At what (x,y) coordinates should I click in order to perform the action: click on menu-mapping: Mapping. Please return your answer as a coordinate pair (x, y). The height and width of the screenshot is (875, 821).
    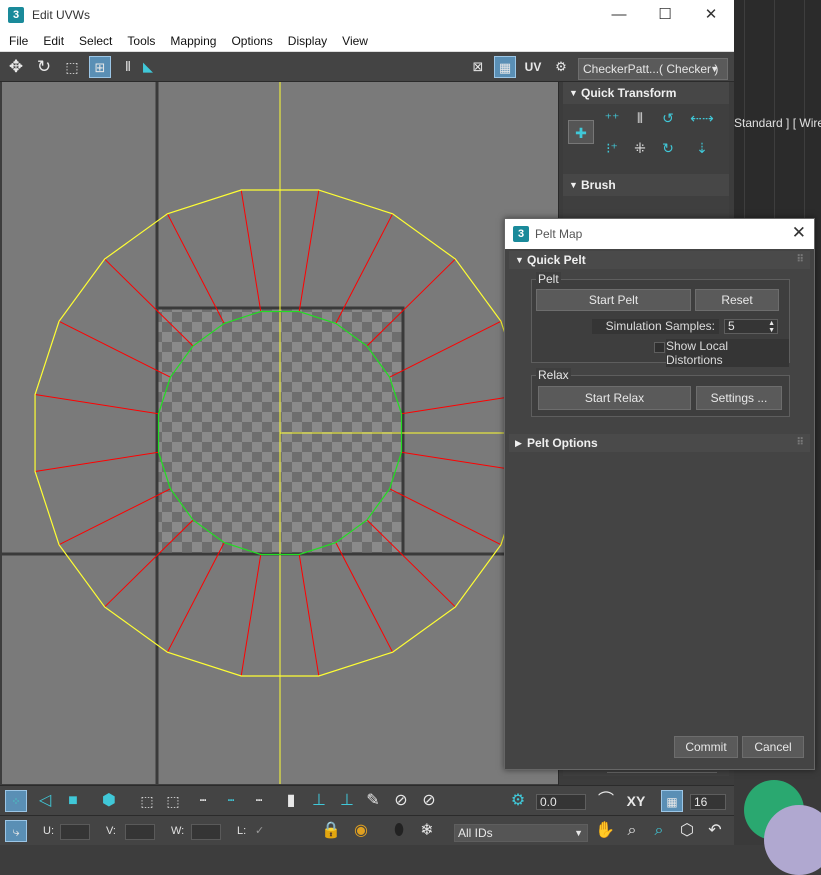
    Looking at the image, I should click on (193, 41).